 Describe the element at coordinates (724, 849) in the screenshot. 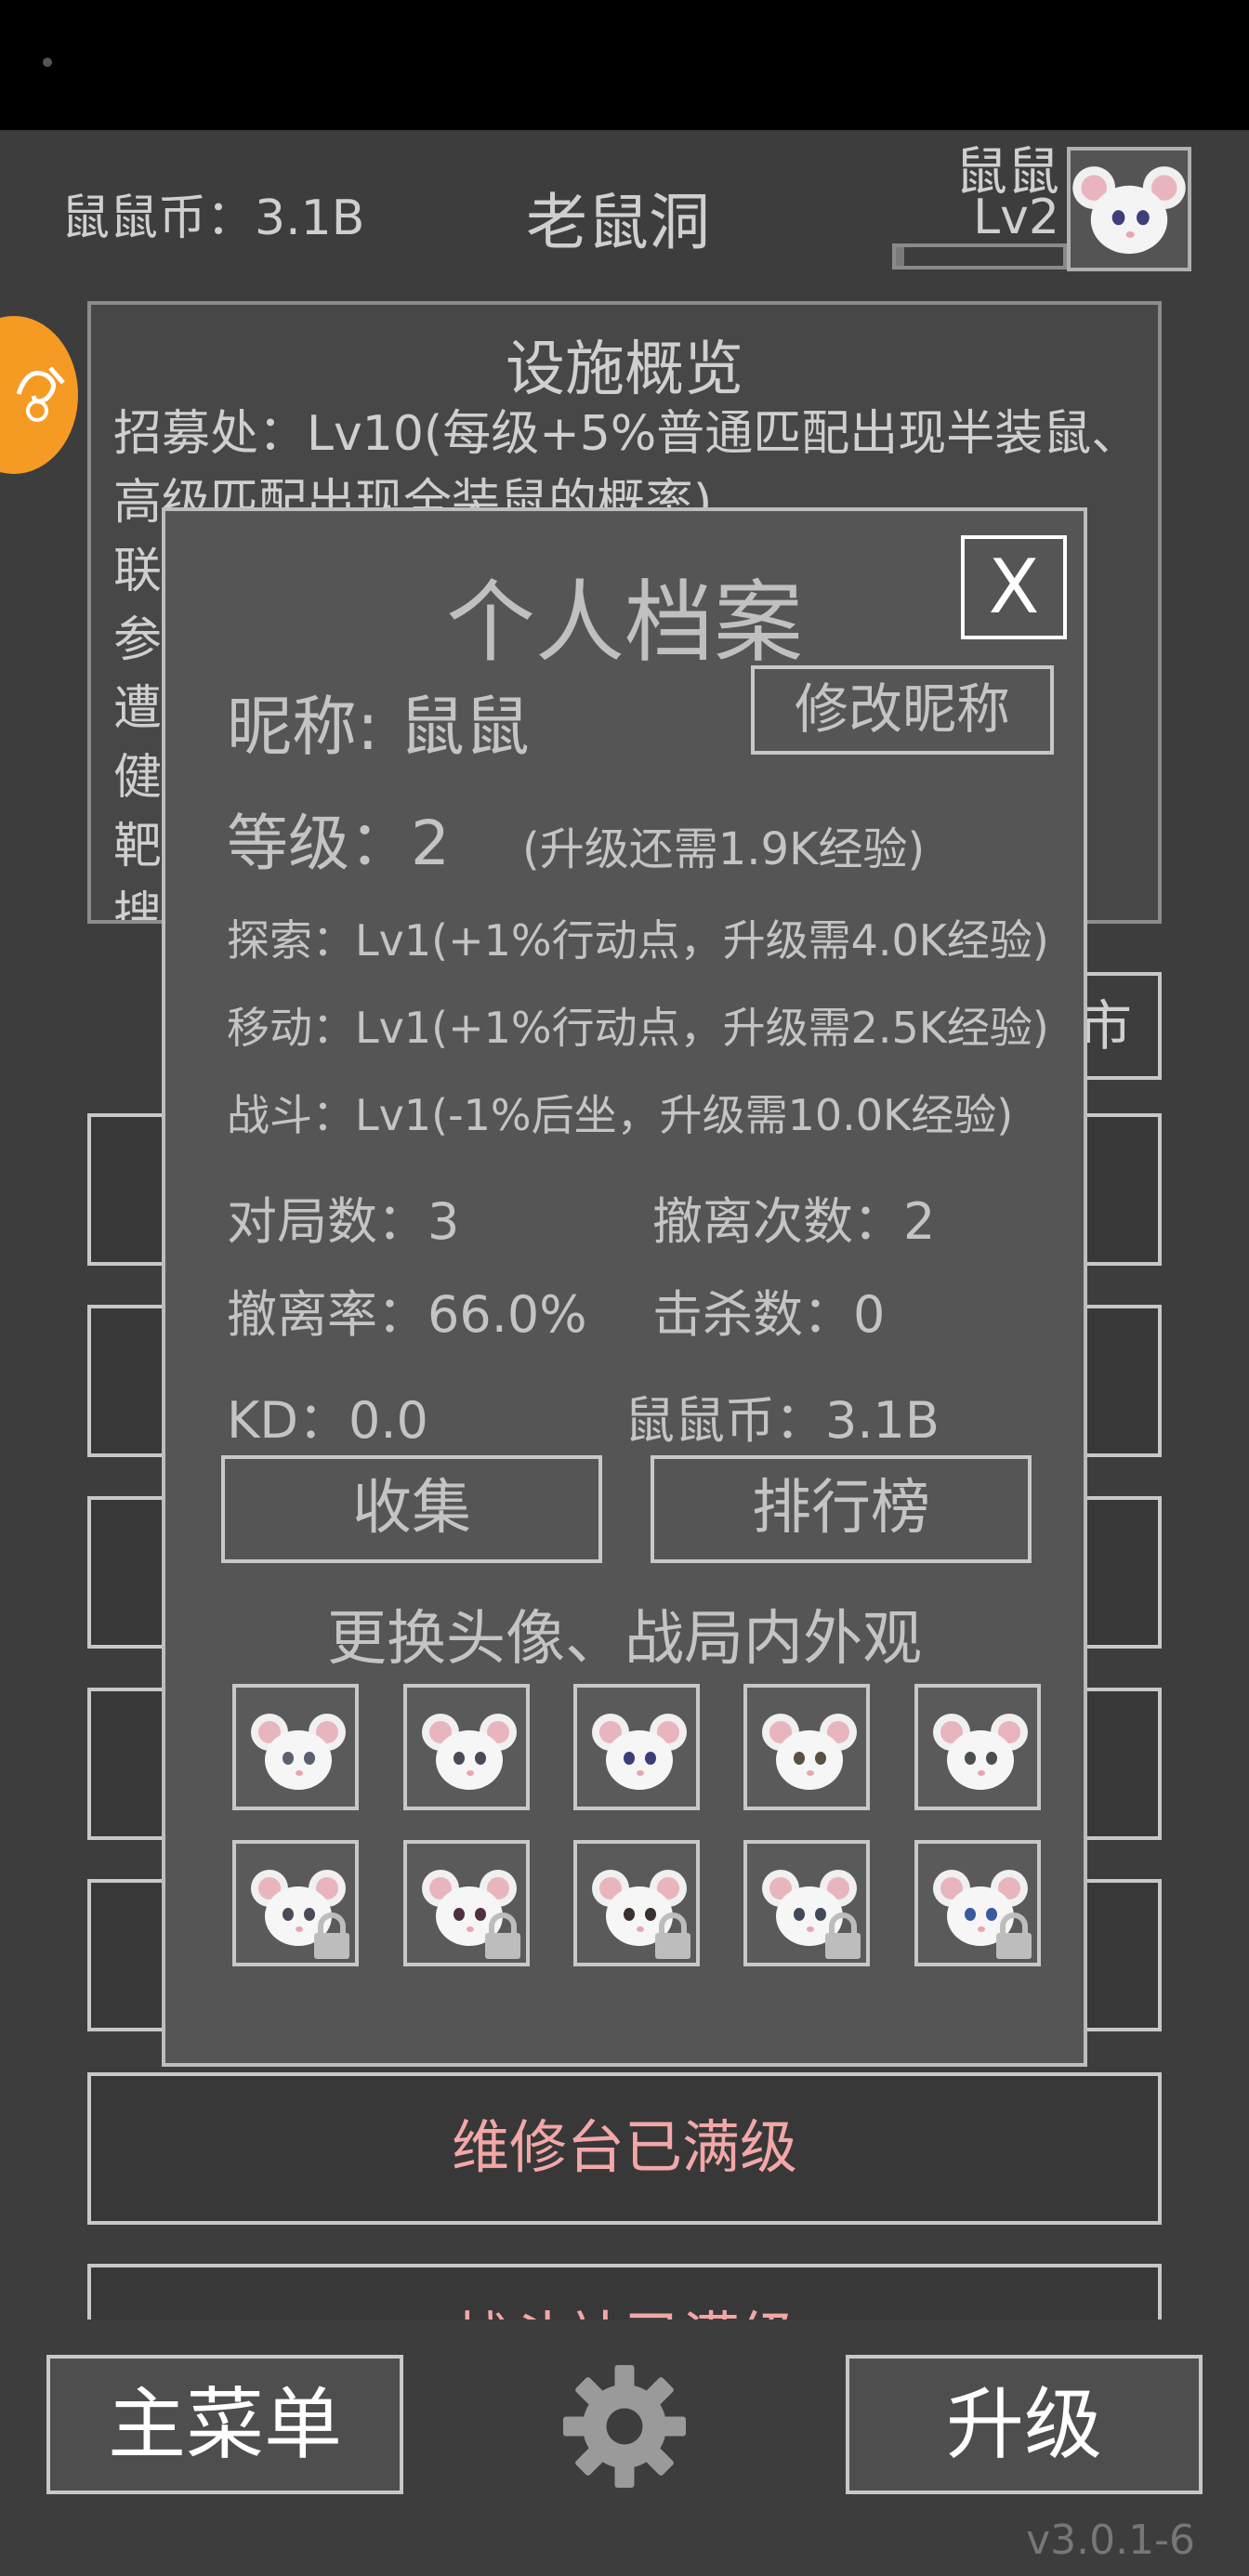

I see `level-hint: (升级还需1.9K经验)` at that location.